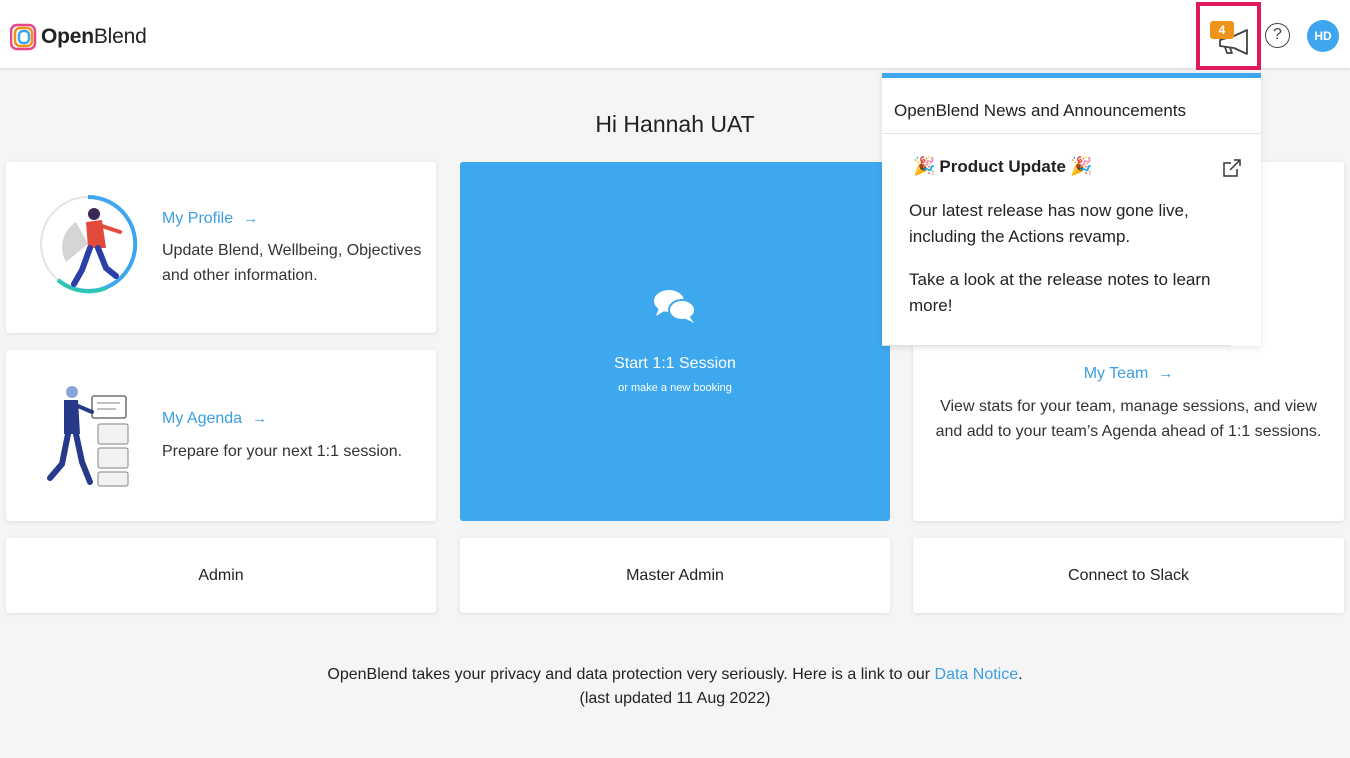 The width and height of the screenshot is (1350, 758). I want to click on news-item-heading: 🎉 Product Update 🎉, so click(1002, 166).